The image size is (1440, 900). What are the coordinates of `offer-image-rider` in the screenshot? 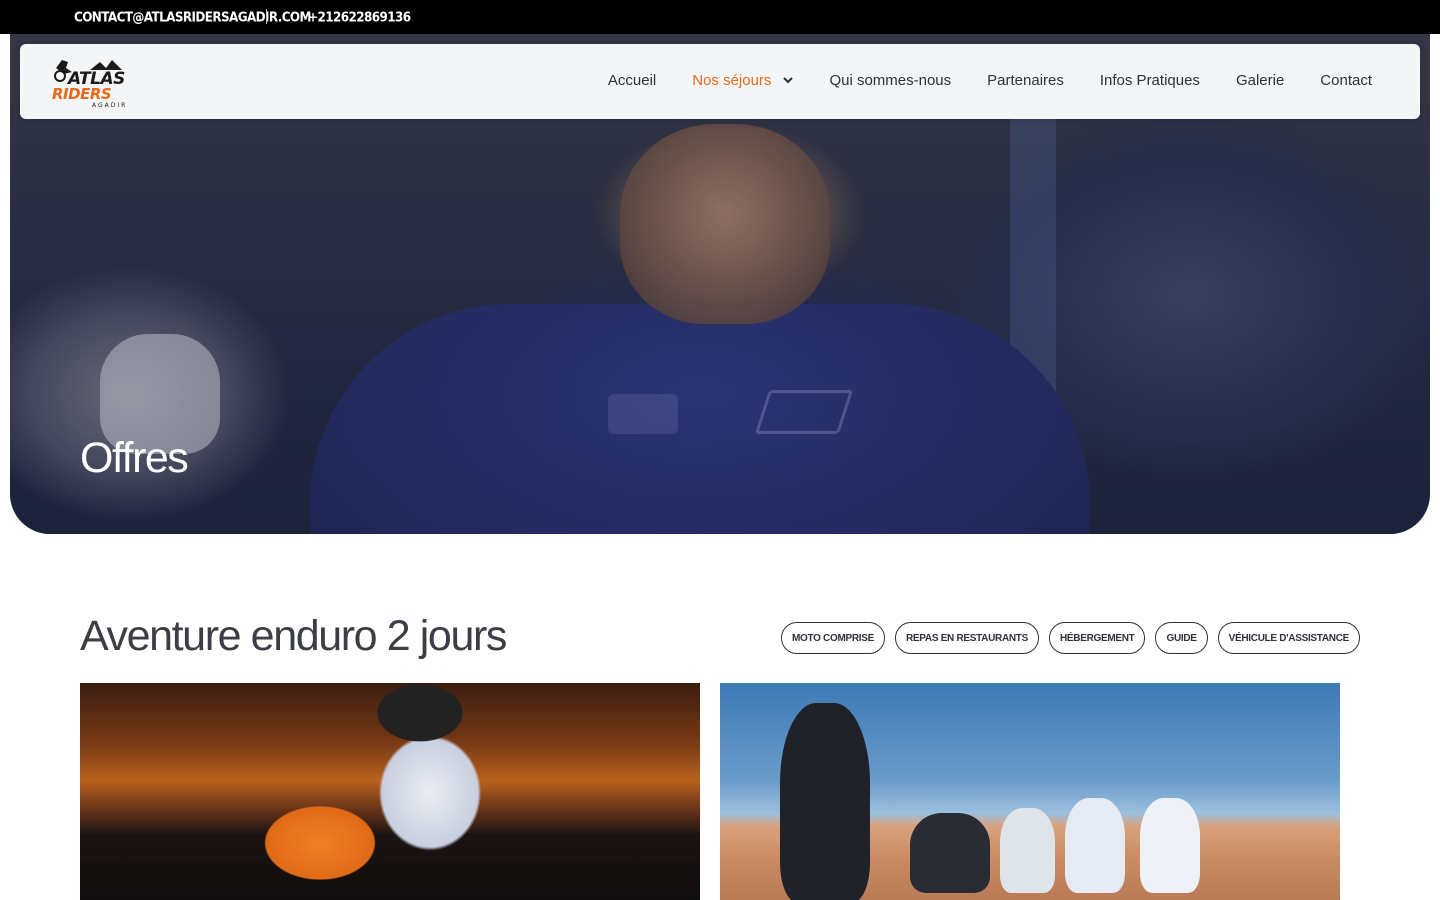 It's located at (395, 791).